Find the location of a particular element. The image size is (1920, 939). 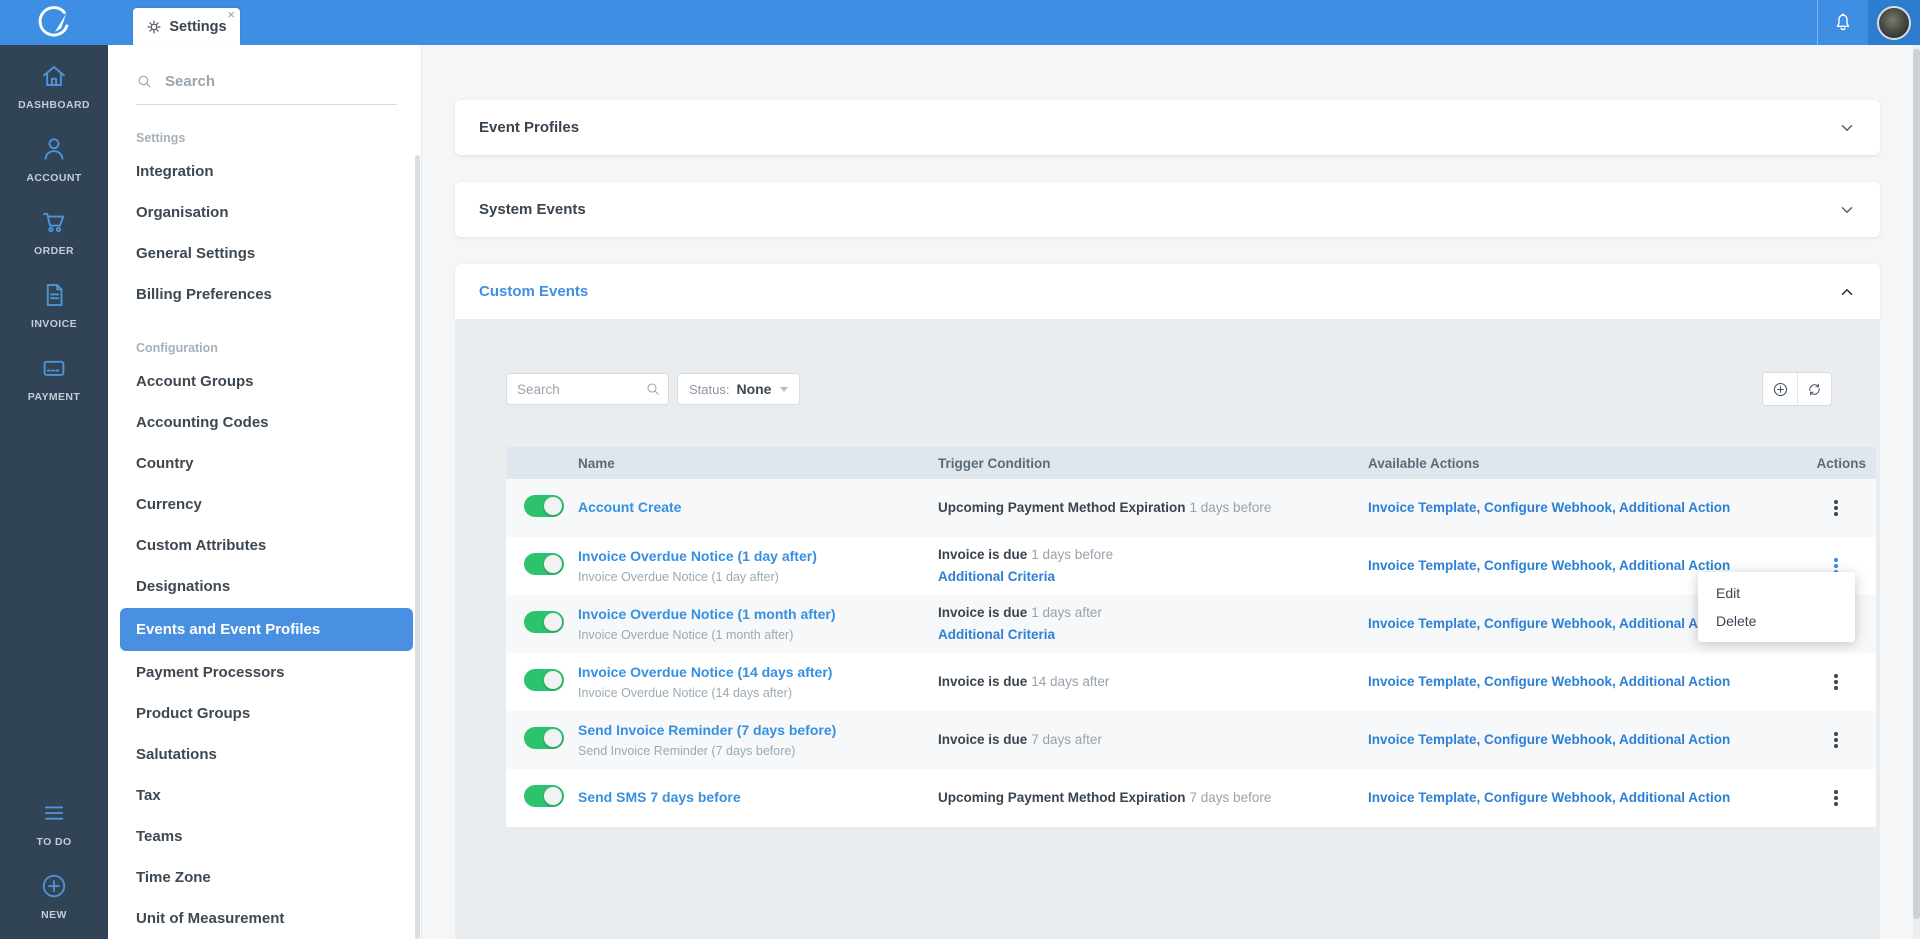

sidebar-item-currency: Currency is located at coordinates (264, 504).